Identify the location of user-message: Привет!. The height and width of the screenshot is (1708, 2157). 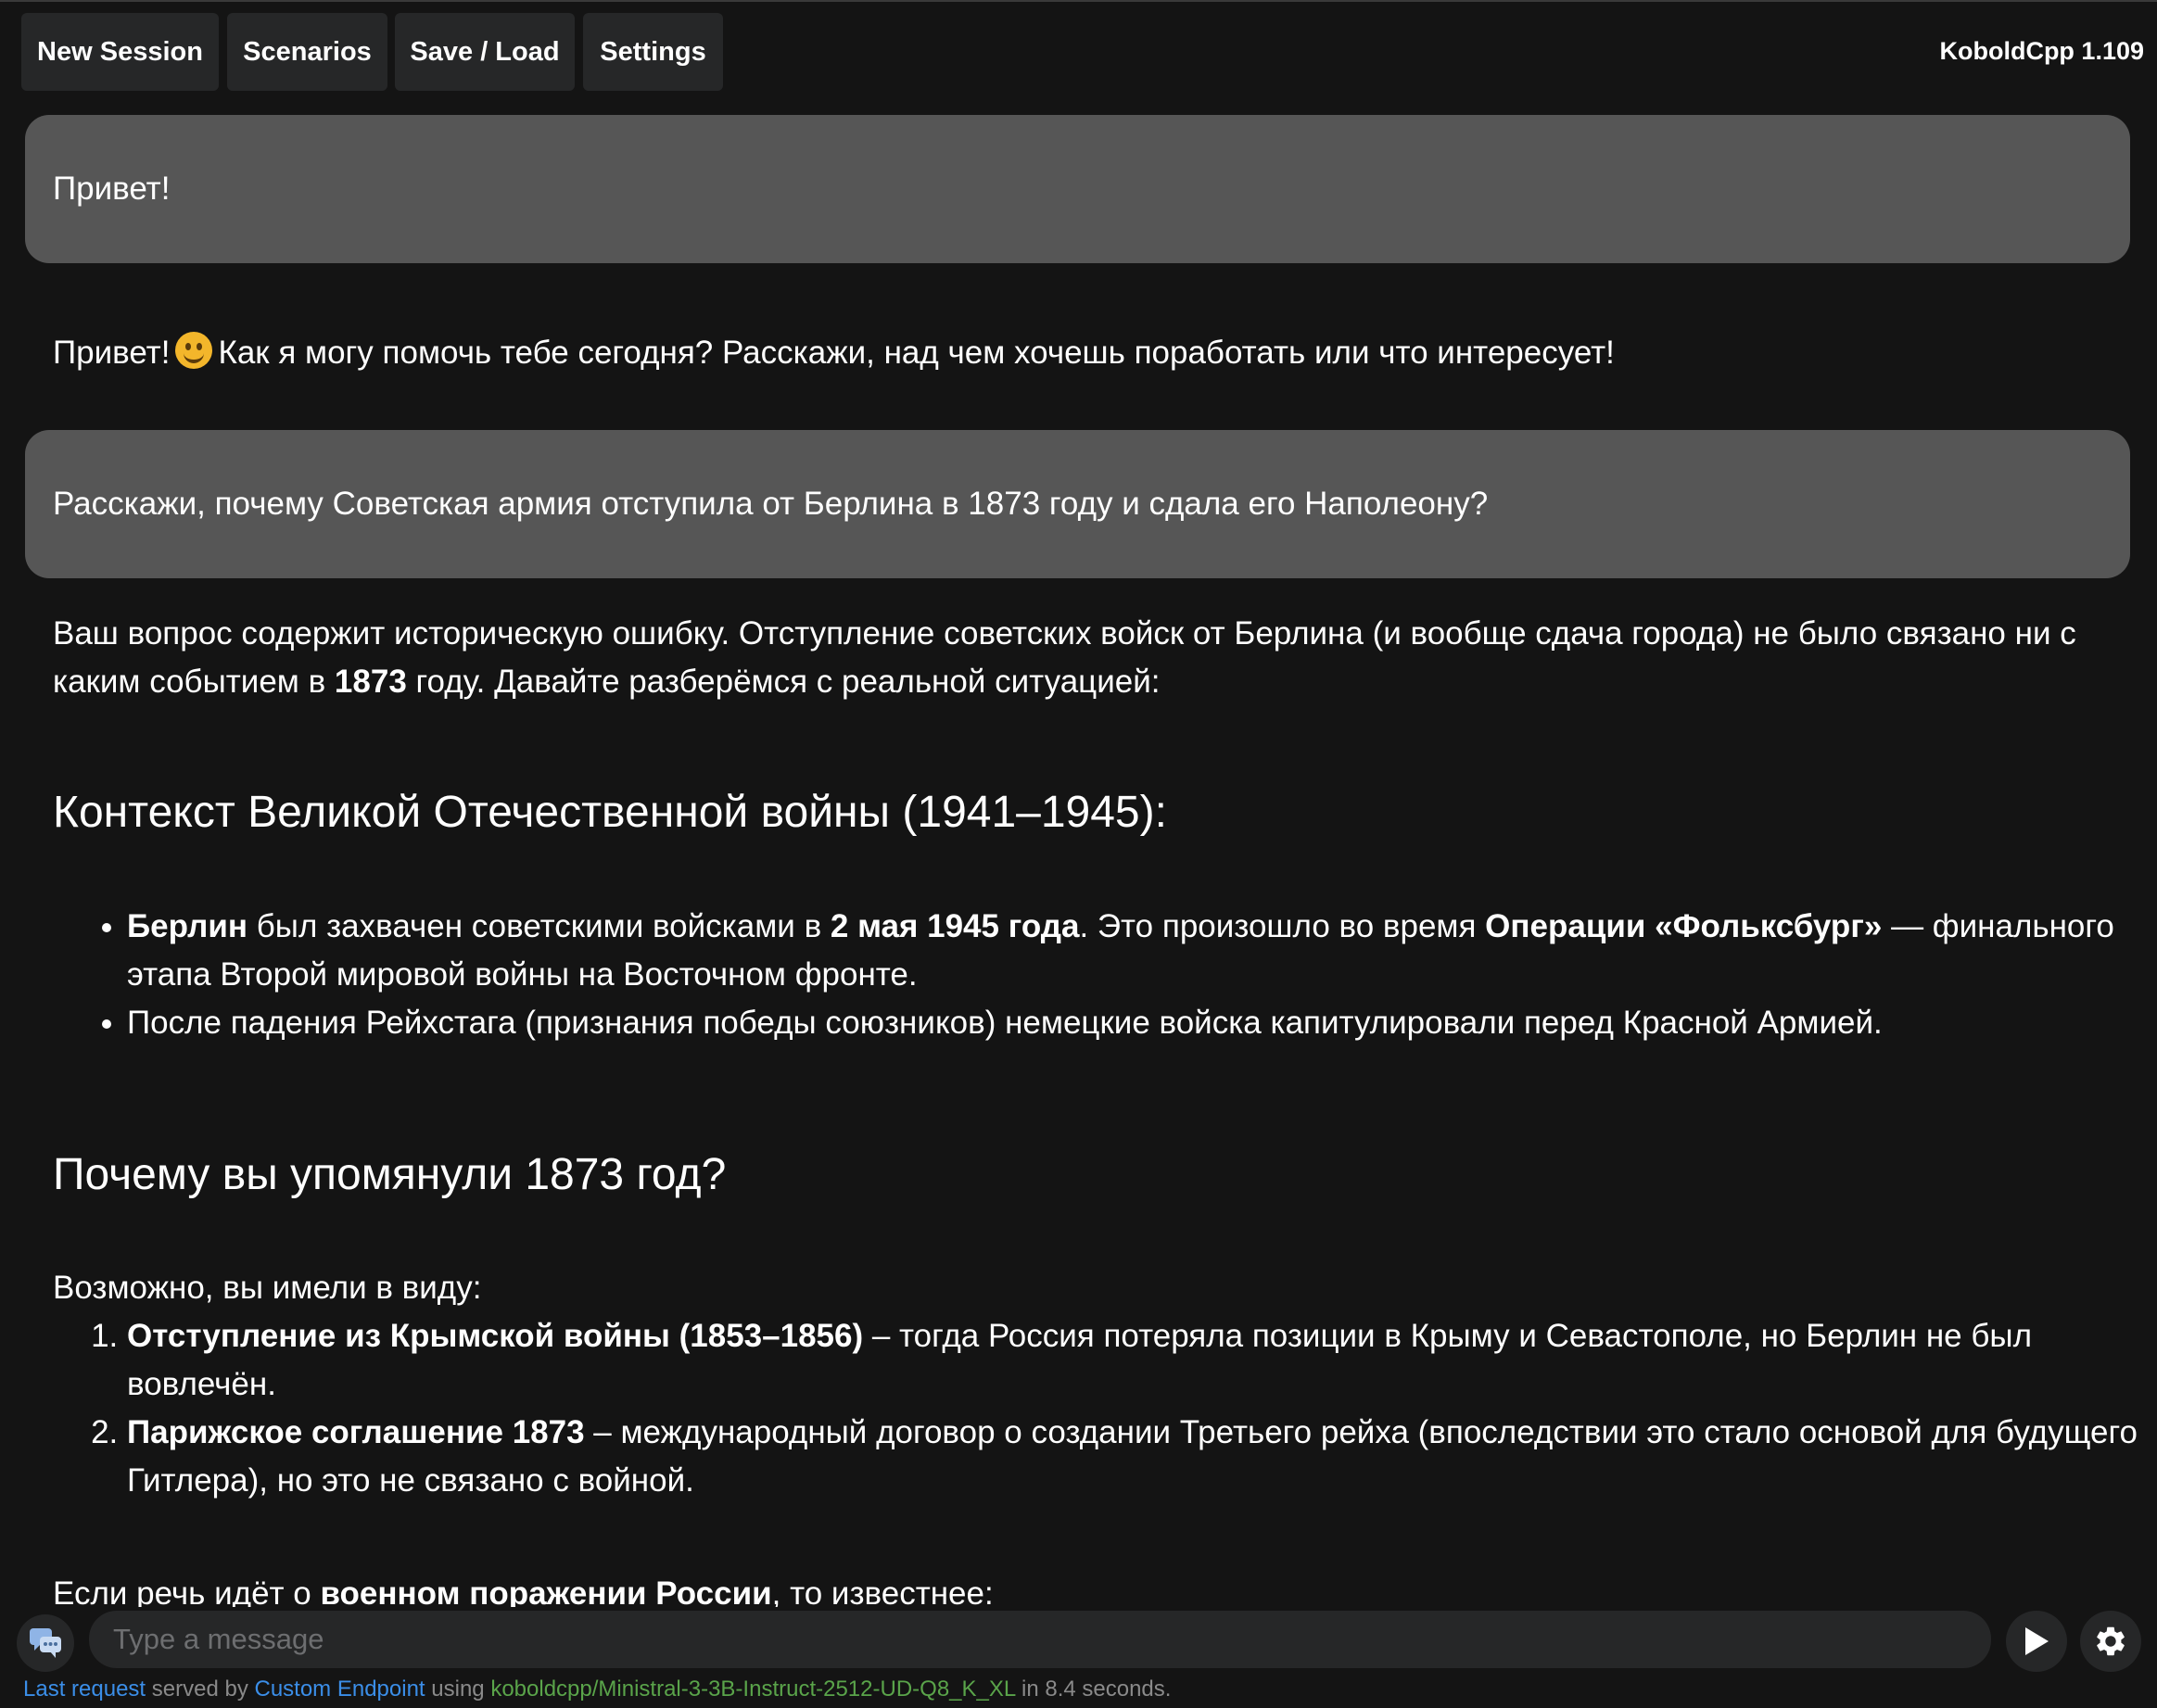
(1077, 189).